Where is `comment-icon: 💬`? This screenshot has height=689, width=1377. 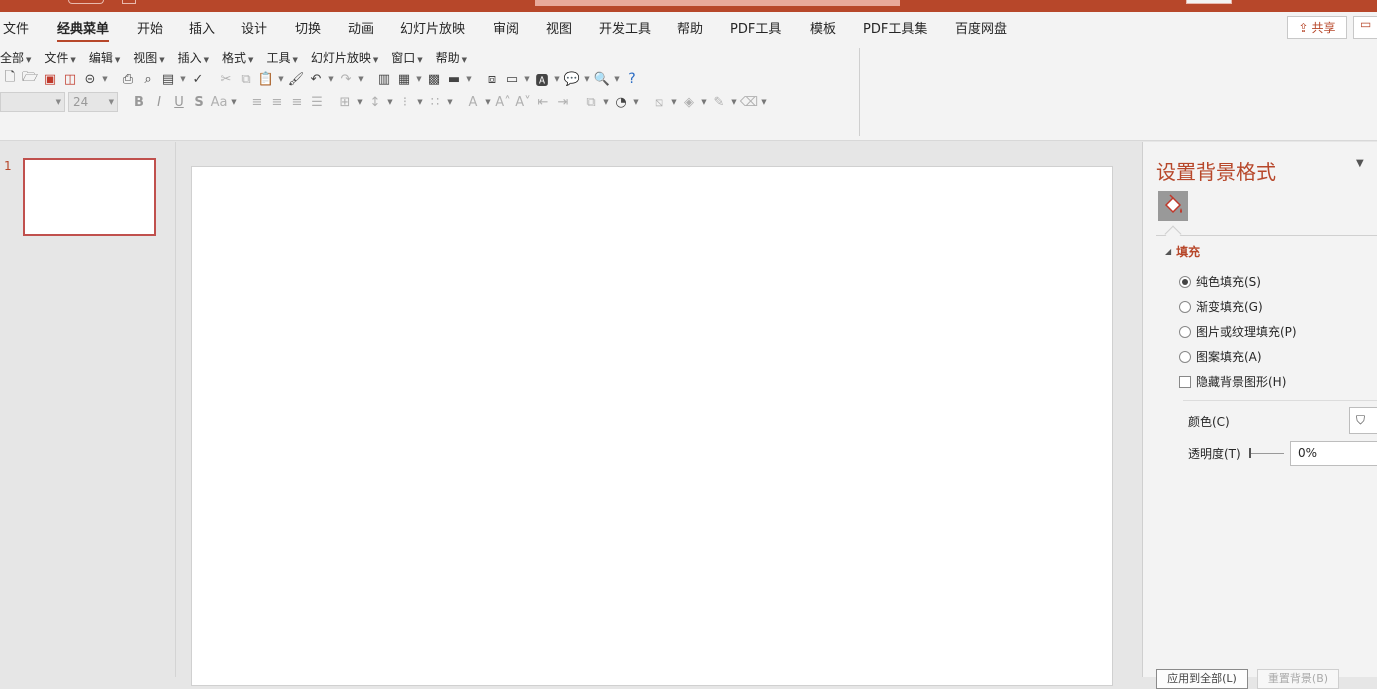 comment-icon: 💬 is located at coordinates (572, 79).